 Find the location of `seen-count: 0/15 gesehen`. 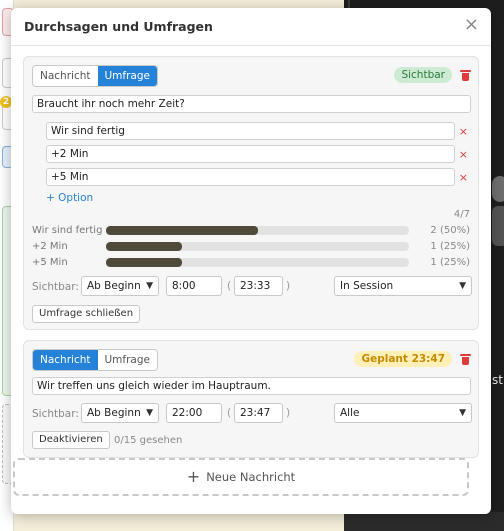

seen-count: 0/15 gesehen is located at coordinates (148, 440).